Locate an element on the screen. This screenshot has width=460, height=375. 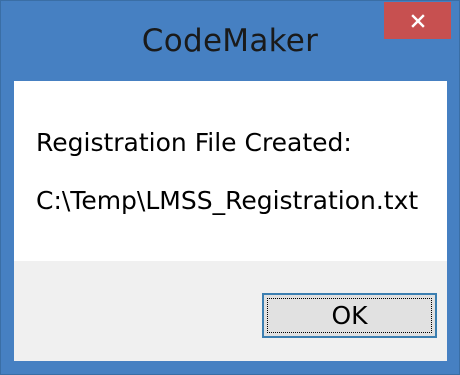
close-icon is located at coordinates (417, 20).